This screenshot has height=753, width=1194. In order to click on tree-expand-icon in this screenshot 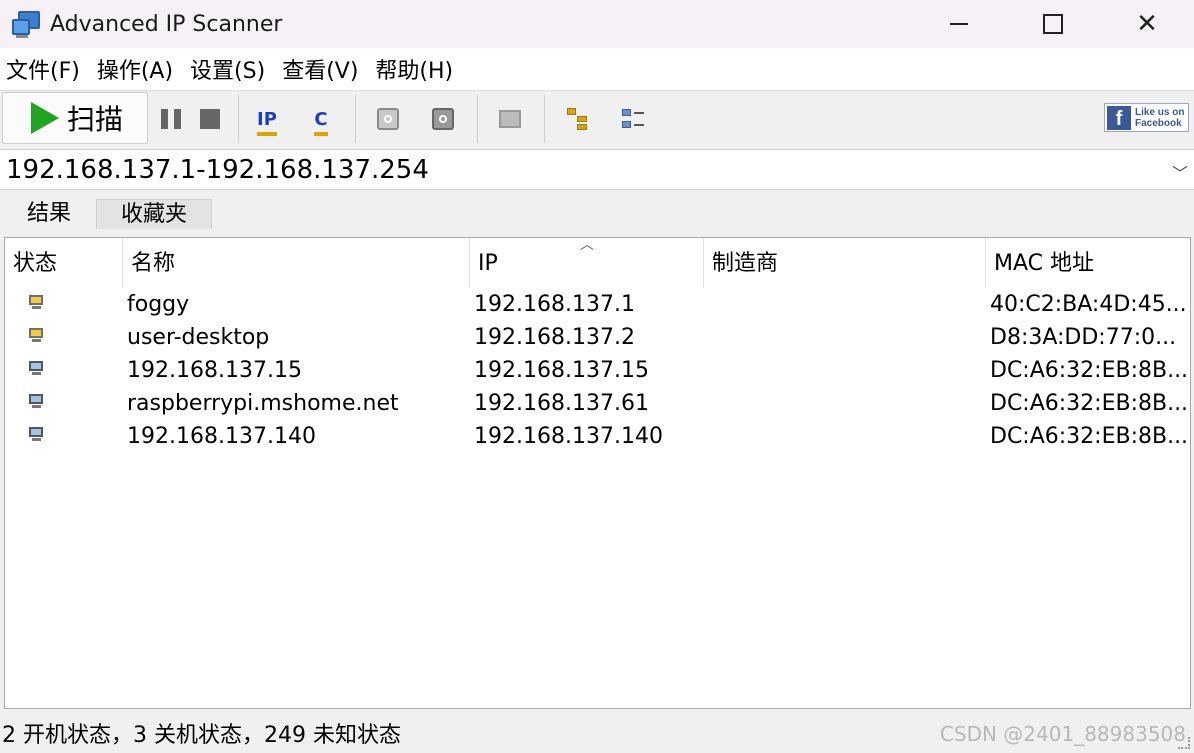, I will do `click(578, 119)`.